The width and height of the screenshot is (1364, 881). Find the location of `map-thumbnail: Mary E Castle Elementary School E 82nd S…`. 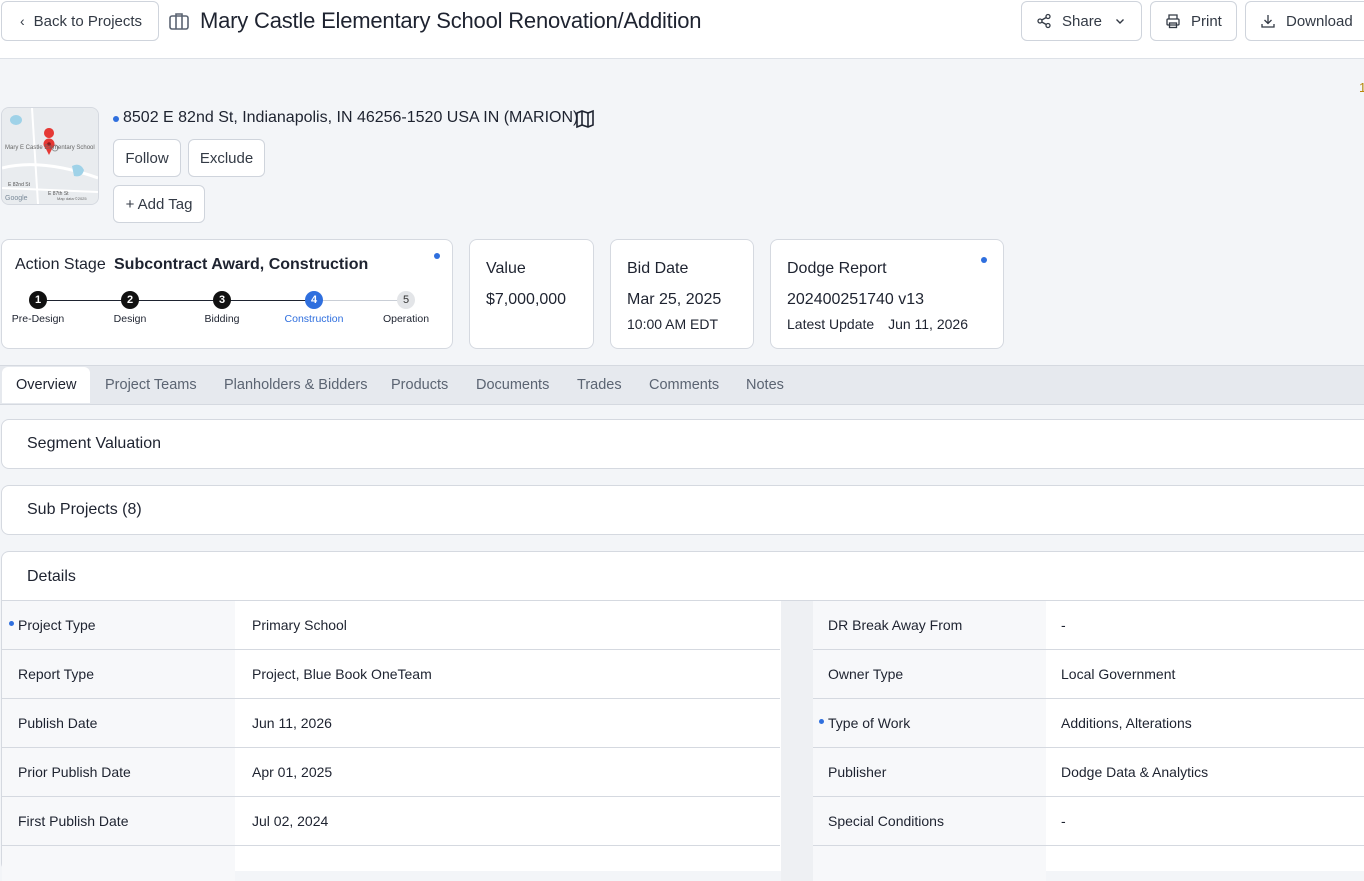

map-thumbnail: Mary E Castle Elementary School E 82nd S… is located at coordinates (50, 156).